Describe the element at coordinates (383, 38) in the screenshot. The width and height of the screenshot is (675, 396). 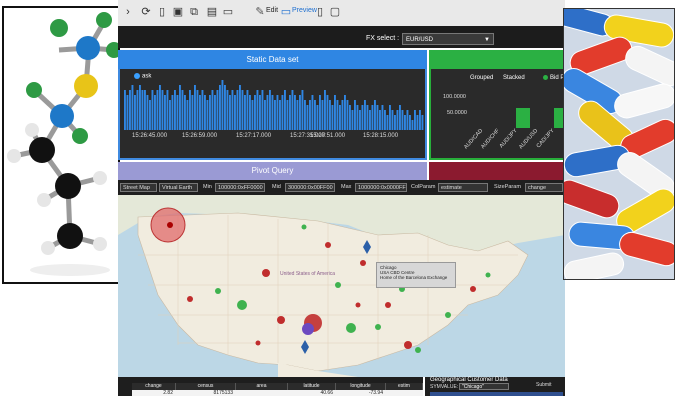
I see `fx-select-label: FX select :` at that location.